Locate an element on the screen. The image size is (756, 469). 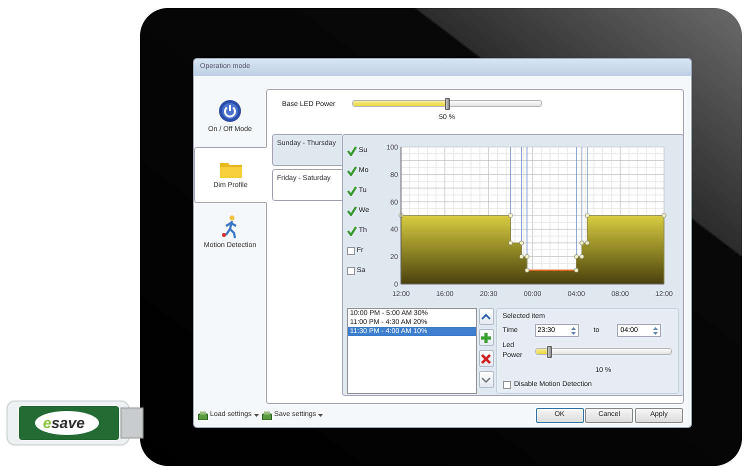
power-icon is located at coordinates (230, 110).